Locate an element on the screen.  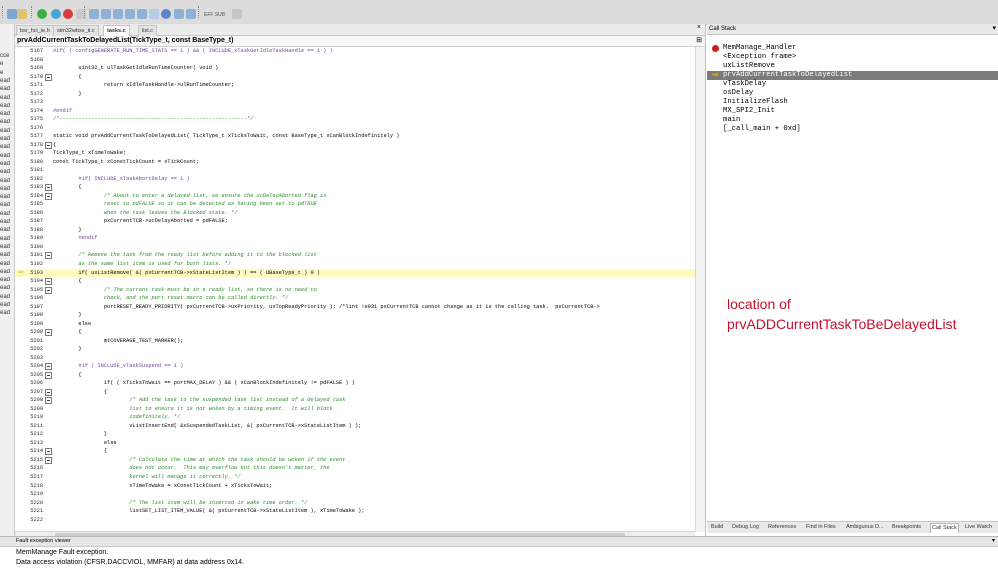
call-stack-frame: MX_SPI2_Init is located at coordinates (852, 111).